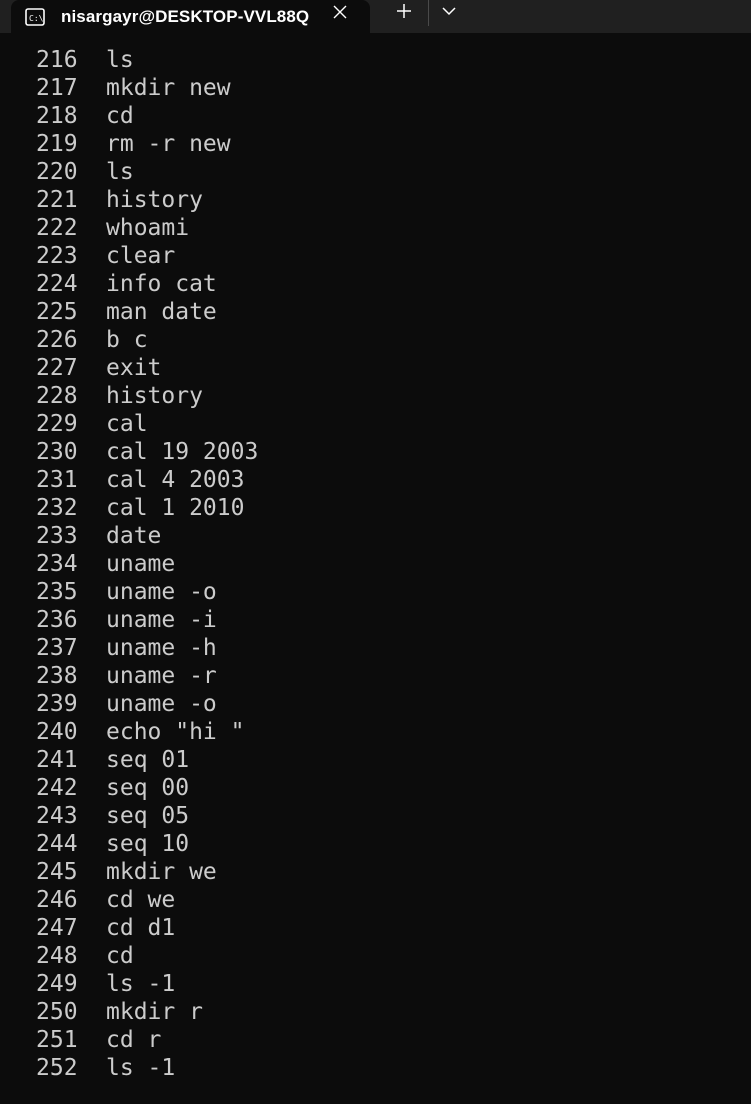 This screenshot has height=1104, width=751. What do you see at coordinates (57, 872) in the screenshot?
I see `history-number: 245` at bounding box center [57, 872].